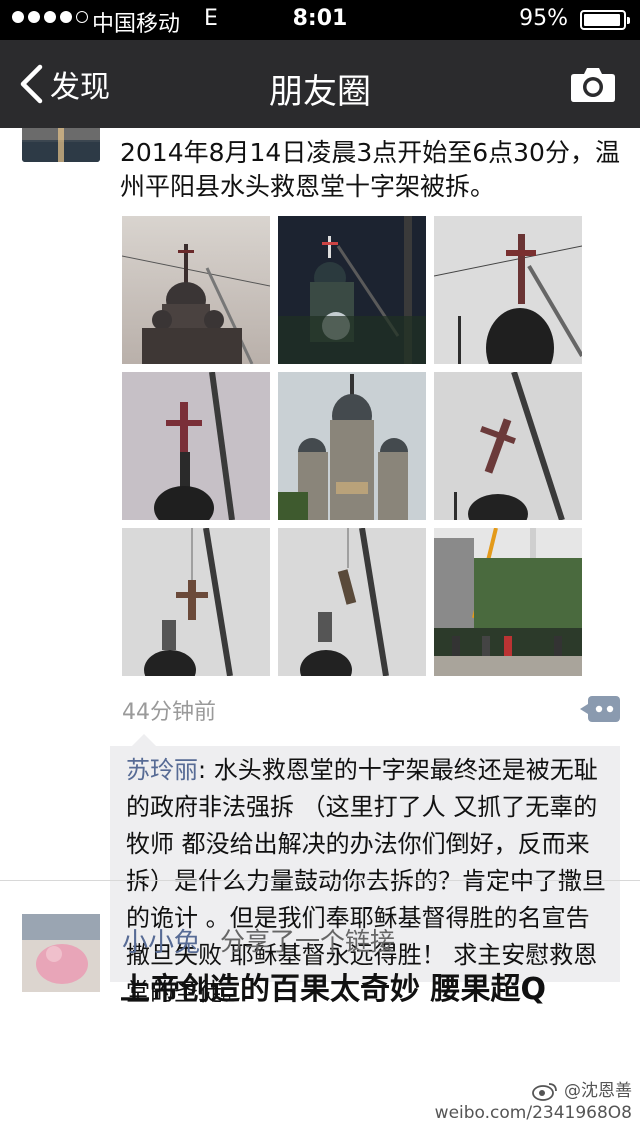  Describe the element at coordinates (605, 20) in the screenshot. I see `battery-icon` at that location.